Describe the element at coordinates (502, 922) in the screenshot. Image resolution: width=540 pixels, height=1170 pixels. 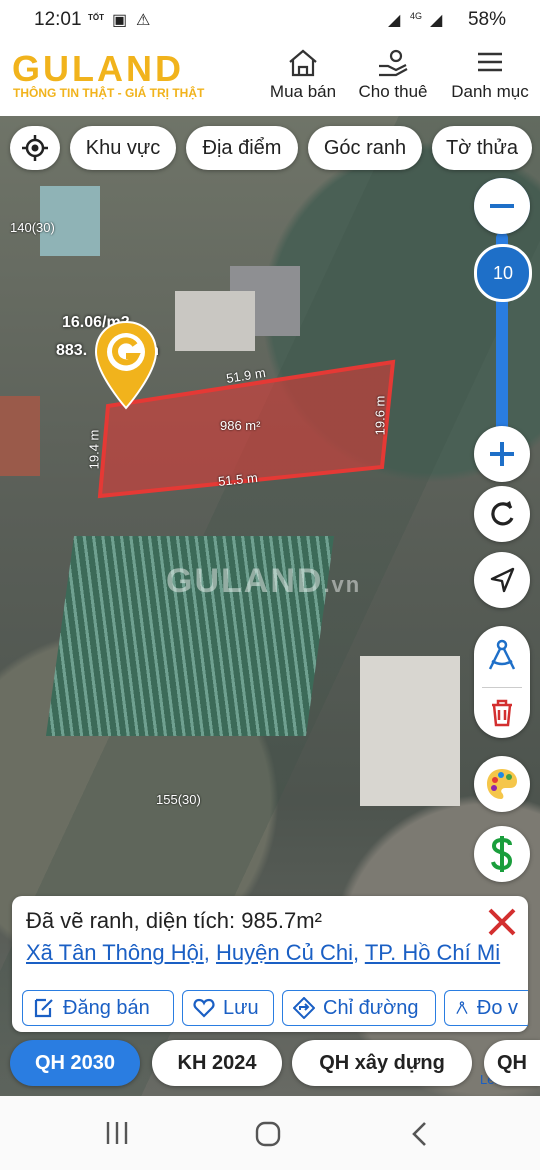
I see `close-icon` at that location.